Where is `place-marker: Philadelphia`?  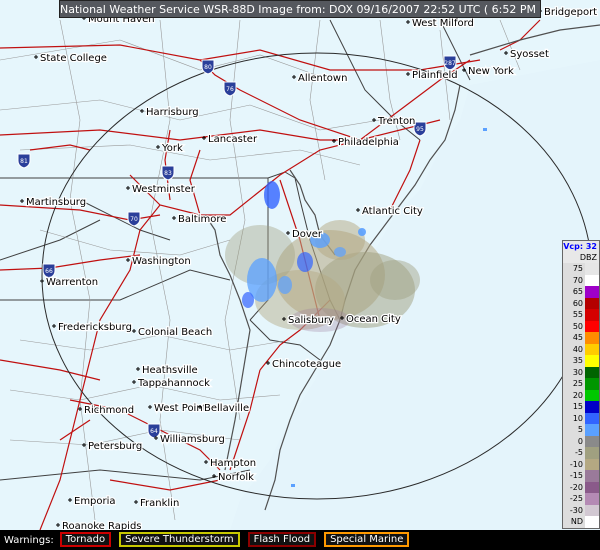
place-marker: Philadelphia is located at coordinates (366, 142).